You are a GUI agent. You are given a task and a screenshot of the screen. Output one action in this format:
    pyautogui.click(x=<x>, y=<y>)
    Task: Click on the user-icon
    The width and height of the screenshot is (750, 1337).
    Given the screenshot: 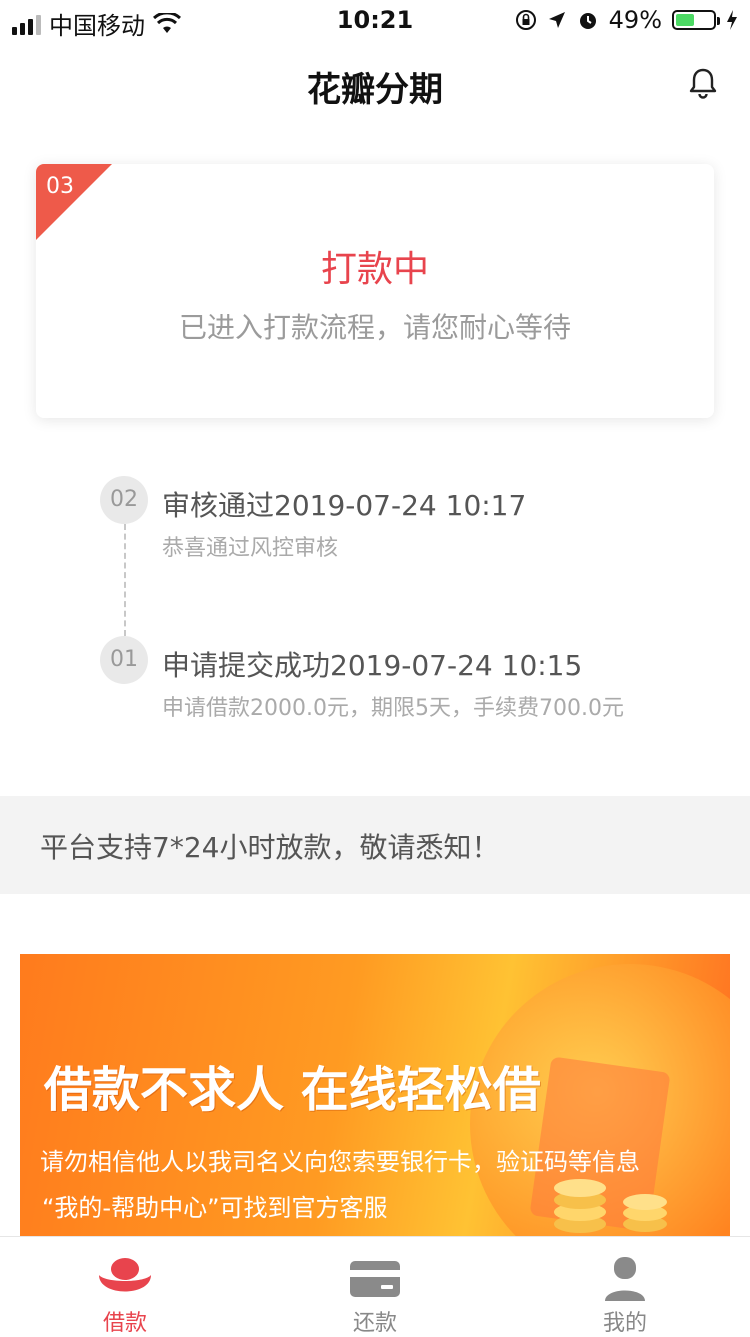 What is the action you would take?
    pyautogui.click(x=625, y=1279)
    